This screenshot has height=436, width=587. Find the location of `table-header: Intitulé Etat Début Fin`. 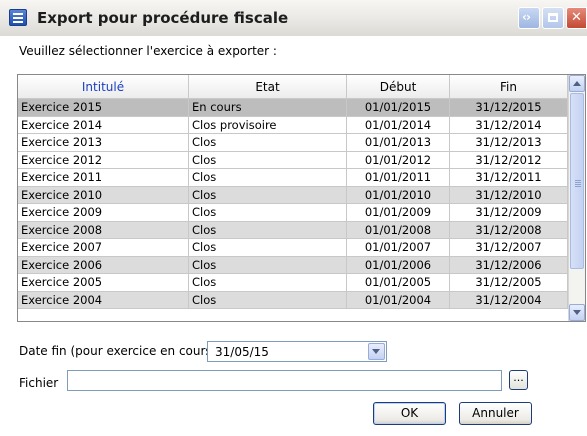

table-header: Intitulé Etat Début Fin is located at coordinates (293, 87).